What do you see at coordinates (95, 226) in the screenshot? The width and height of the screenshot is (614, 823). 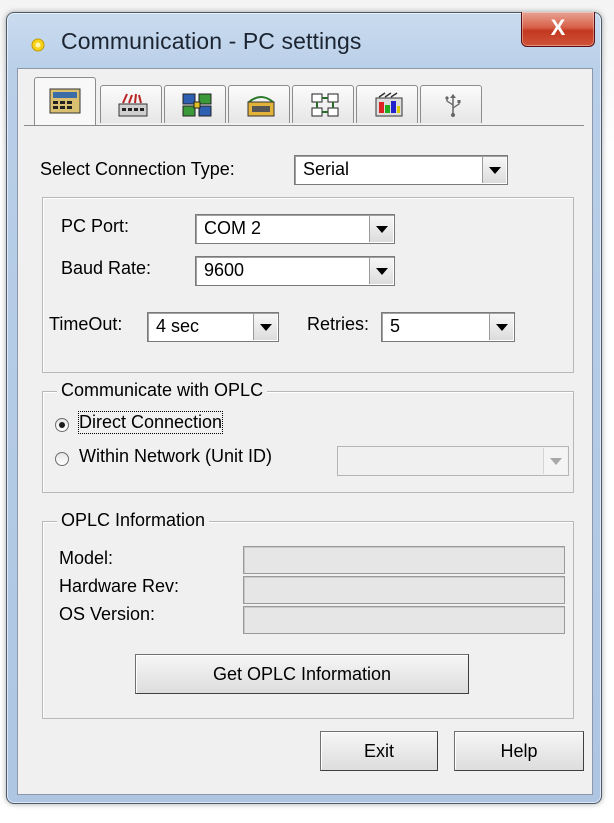 I see `pc-port-label: PC Port:` at bounding box center [95, 226].